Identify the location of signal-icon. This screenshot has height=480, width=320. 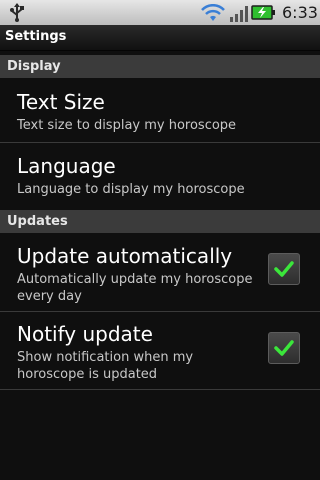
(239, 14).